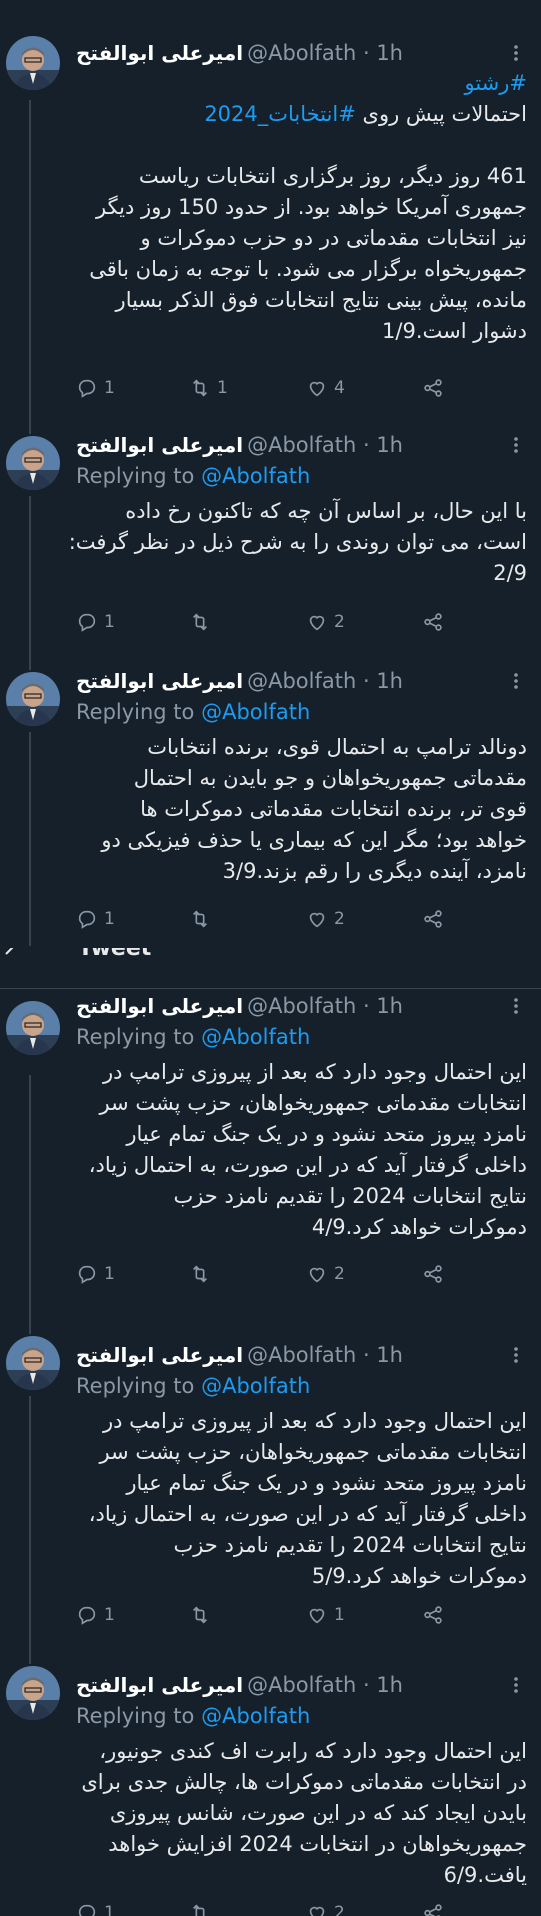 Image resolution: width=541 pixels, height=1916 pixels. What do you see at coordinates (485, 1875) in the screenshot?
I see `tweet-text-line: یافت.6/9` at bounding box center [485, 1875].